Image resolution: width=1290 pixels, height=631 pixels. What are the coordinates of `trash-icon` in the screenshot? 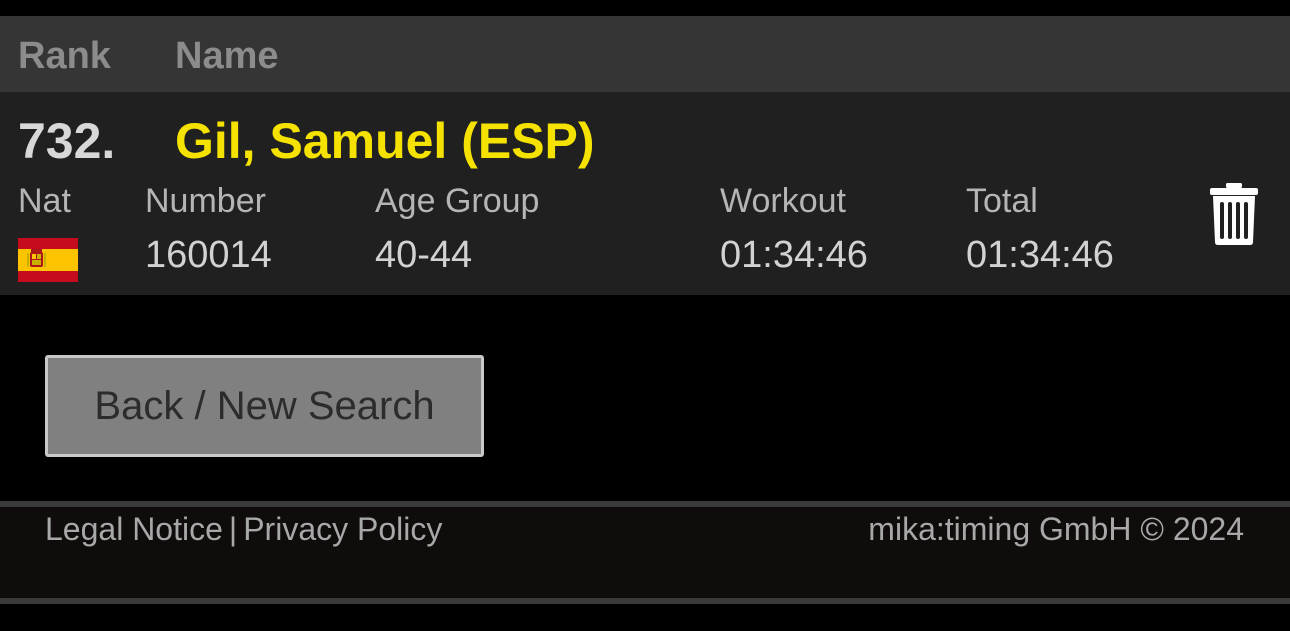 It's located at (1234, 214).